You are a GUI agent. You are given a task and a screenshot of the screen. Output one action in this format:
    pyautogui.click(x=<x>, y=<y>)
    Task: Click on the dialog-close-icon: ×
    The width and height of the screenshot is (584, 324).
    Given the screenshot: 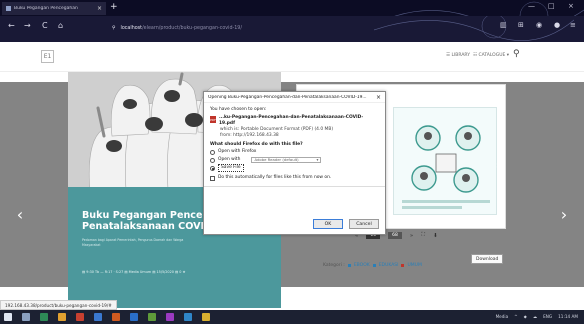 What is the action you would take?
    pyautogui.click(x=378, y=97)
    